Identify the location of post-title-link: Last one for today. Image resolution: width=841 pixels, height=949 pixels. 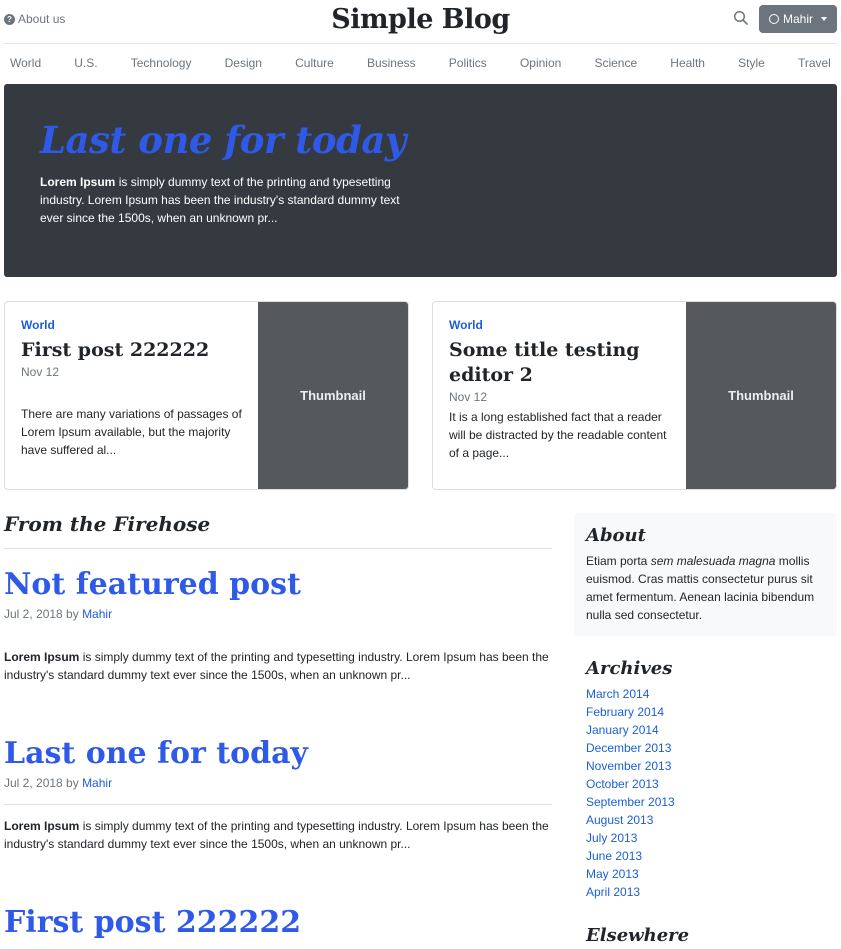
(156, 753).